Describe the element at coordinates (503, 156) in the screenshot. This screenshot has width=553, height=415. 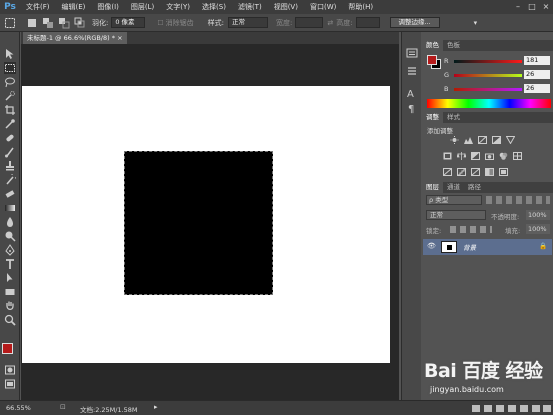
I see `channel-mixer-icon` at that location.